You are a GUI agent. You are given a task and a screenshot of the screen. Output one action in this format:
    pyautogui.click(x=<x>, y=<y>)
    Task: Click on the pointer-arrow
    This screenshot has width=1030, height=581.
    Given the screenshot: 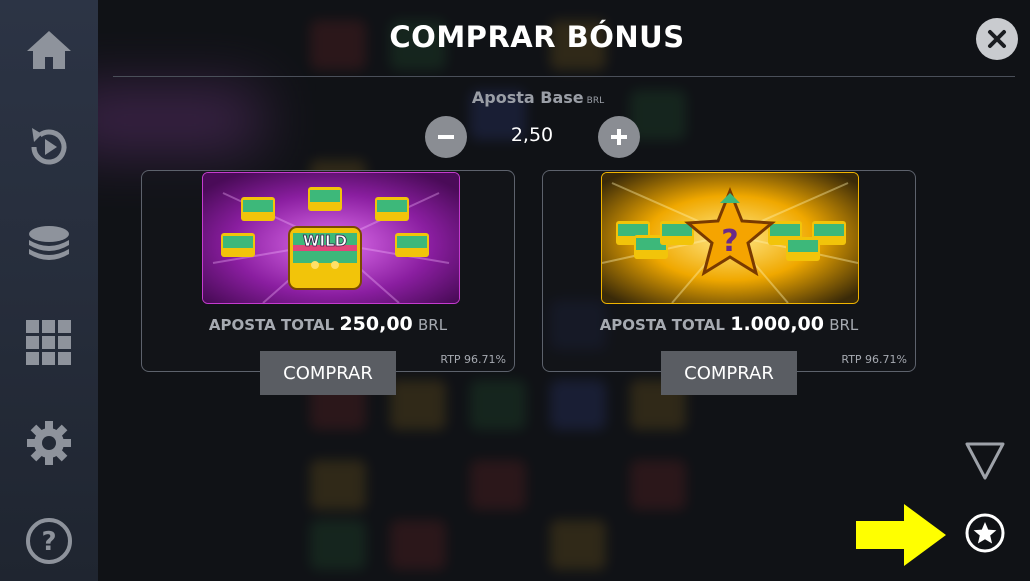 What is the action you would take?
    pyautogui.click(x=902, y=537)
    